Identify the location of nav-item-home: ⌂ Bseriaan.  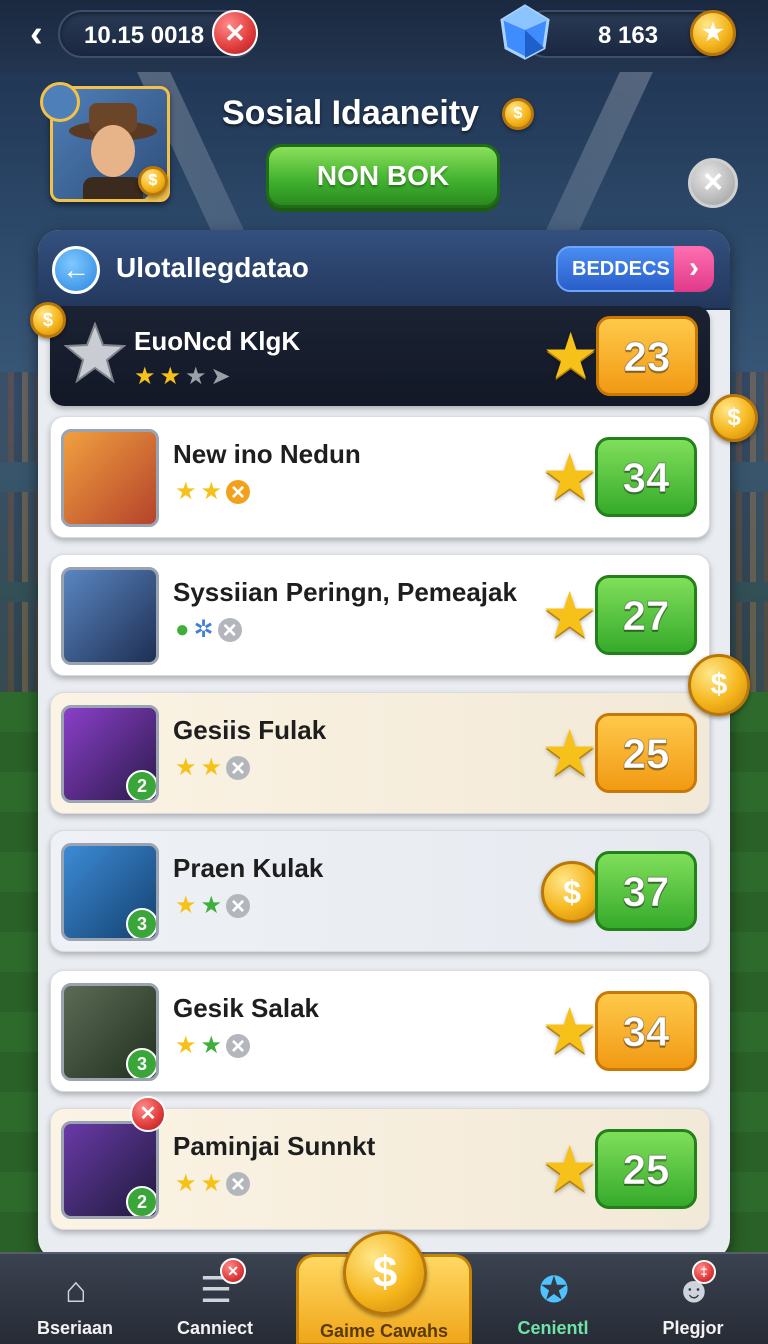
(75, 1299).